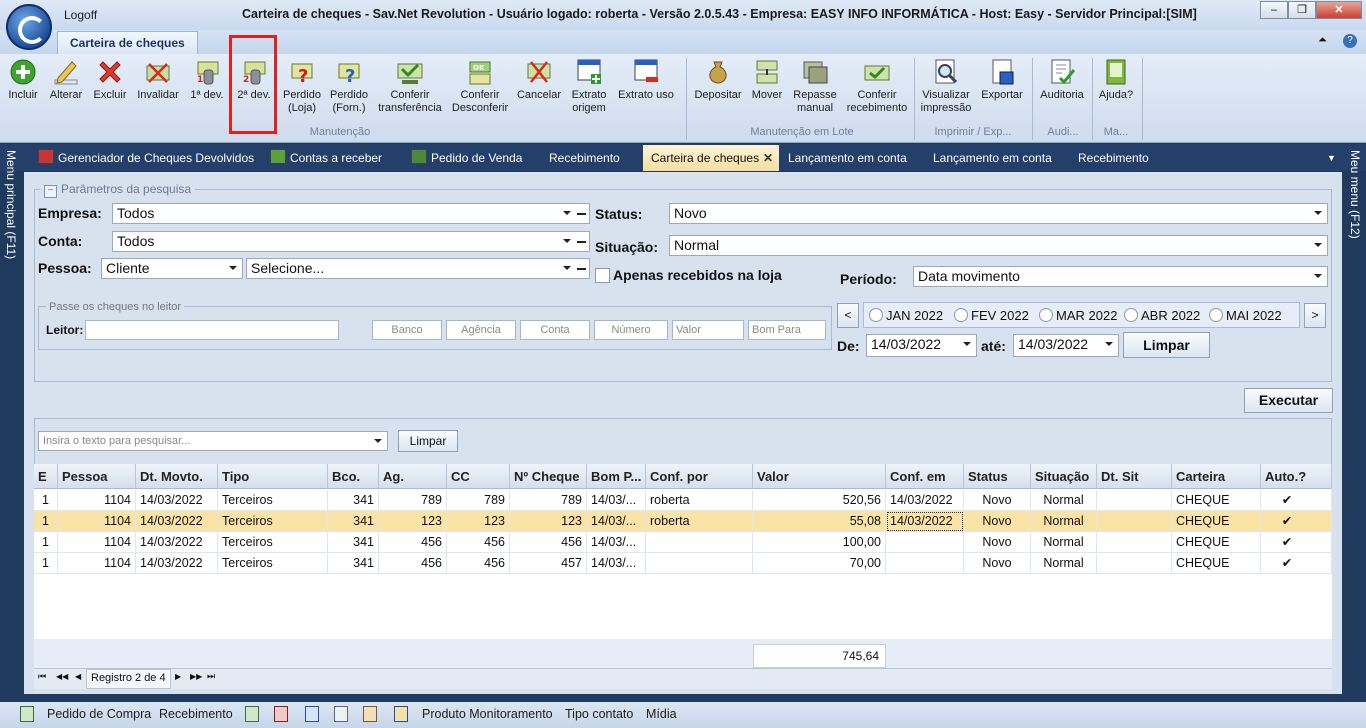 The image size is (1366, 728). Describe the element at coordinates (158, 80) in the screenshot. I see `invalidar-button: Invalidar` at that location.